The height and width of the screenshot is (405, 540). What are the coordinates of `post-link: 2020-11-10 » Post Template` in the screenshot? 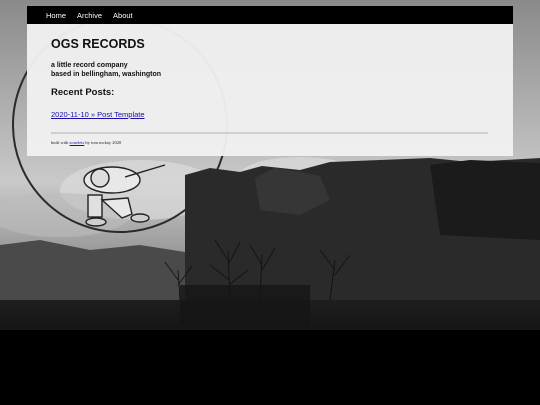 It's located at (98, 114).